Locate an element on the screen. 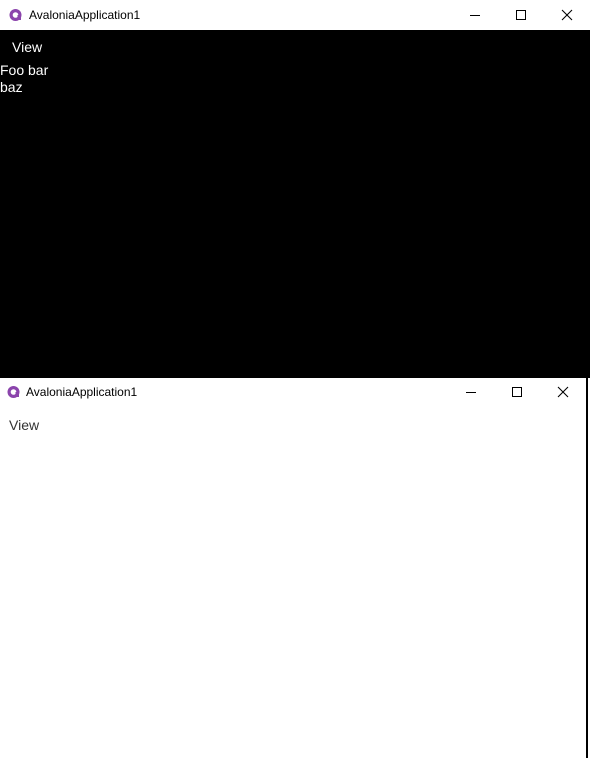 This screenshot has height=758, width=590. content-text: Foo bar baz is located at coordinates (24, 79).